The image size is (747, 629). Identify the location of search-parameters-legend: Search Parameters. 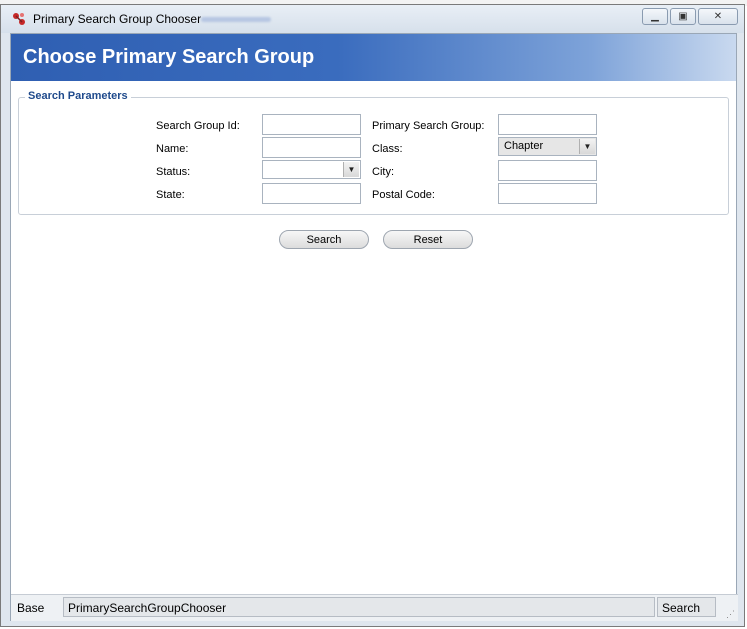
(78, 96).